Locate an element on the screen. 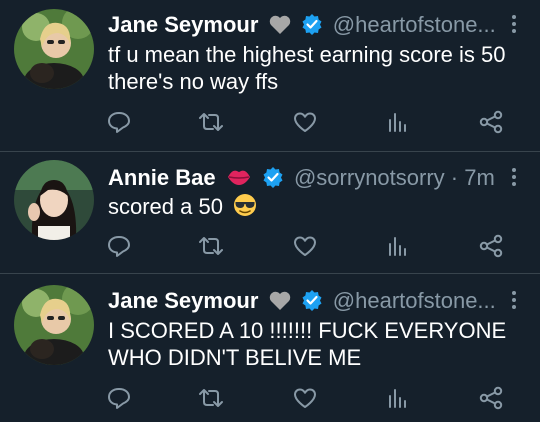  user-handle: @sorrynotsorry · 7m is located at coordinates (394, 177).